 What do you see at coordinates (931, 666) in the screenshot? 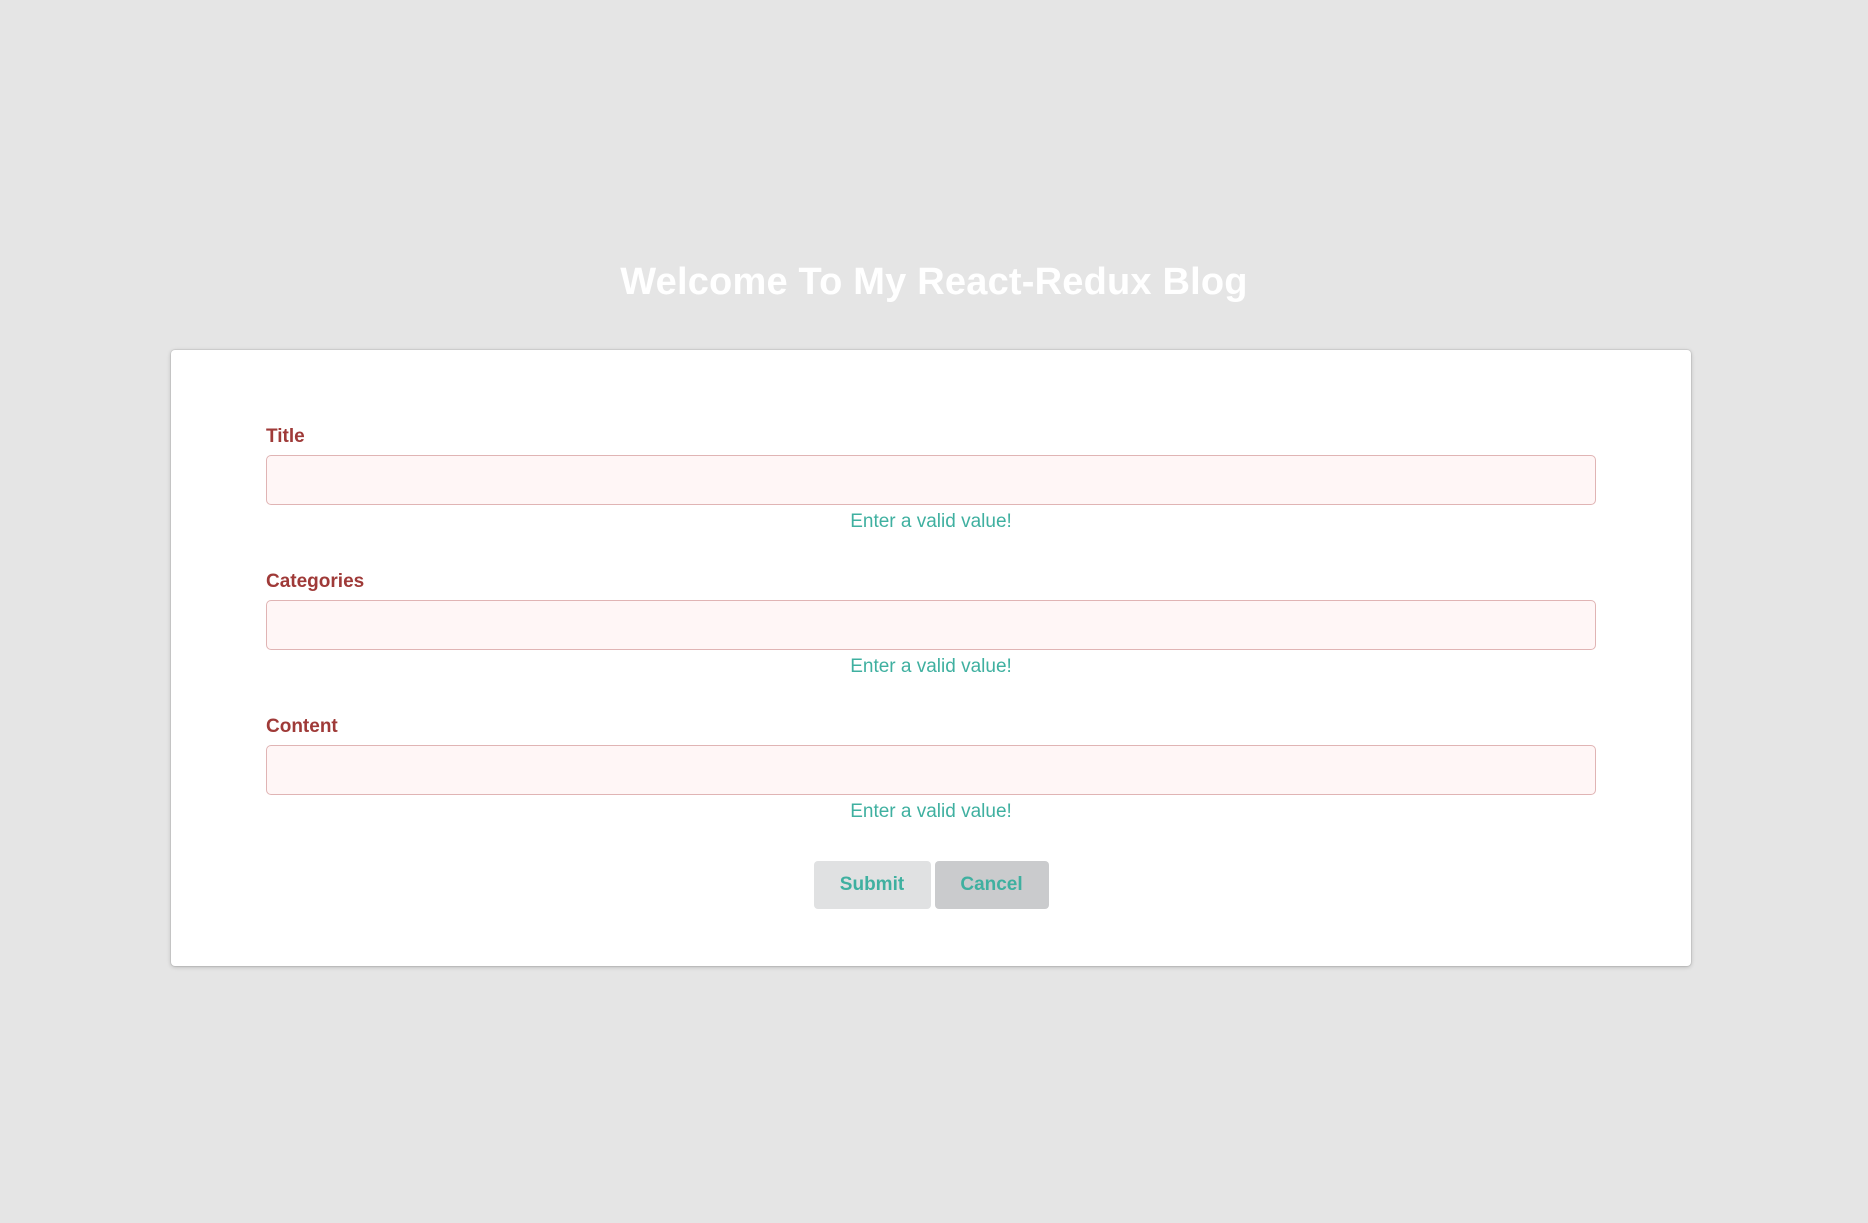
I see `categories-error-message: Enter a valid value!` at bounding box center [931, 666].